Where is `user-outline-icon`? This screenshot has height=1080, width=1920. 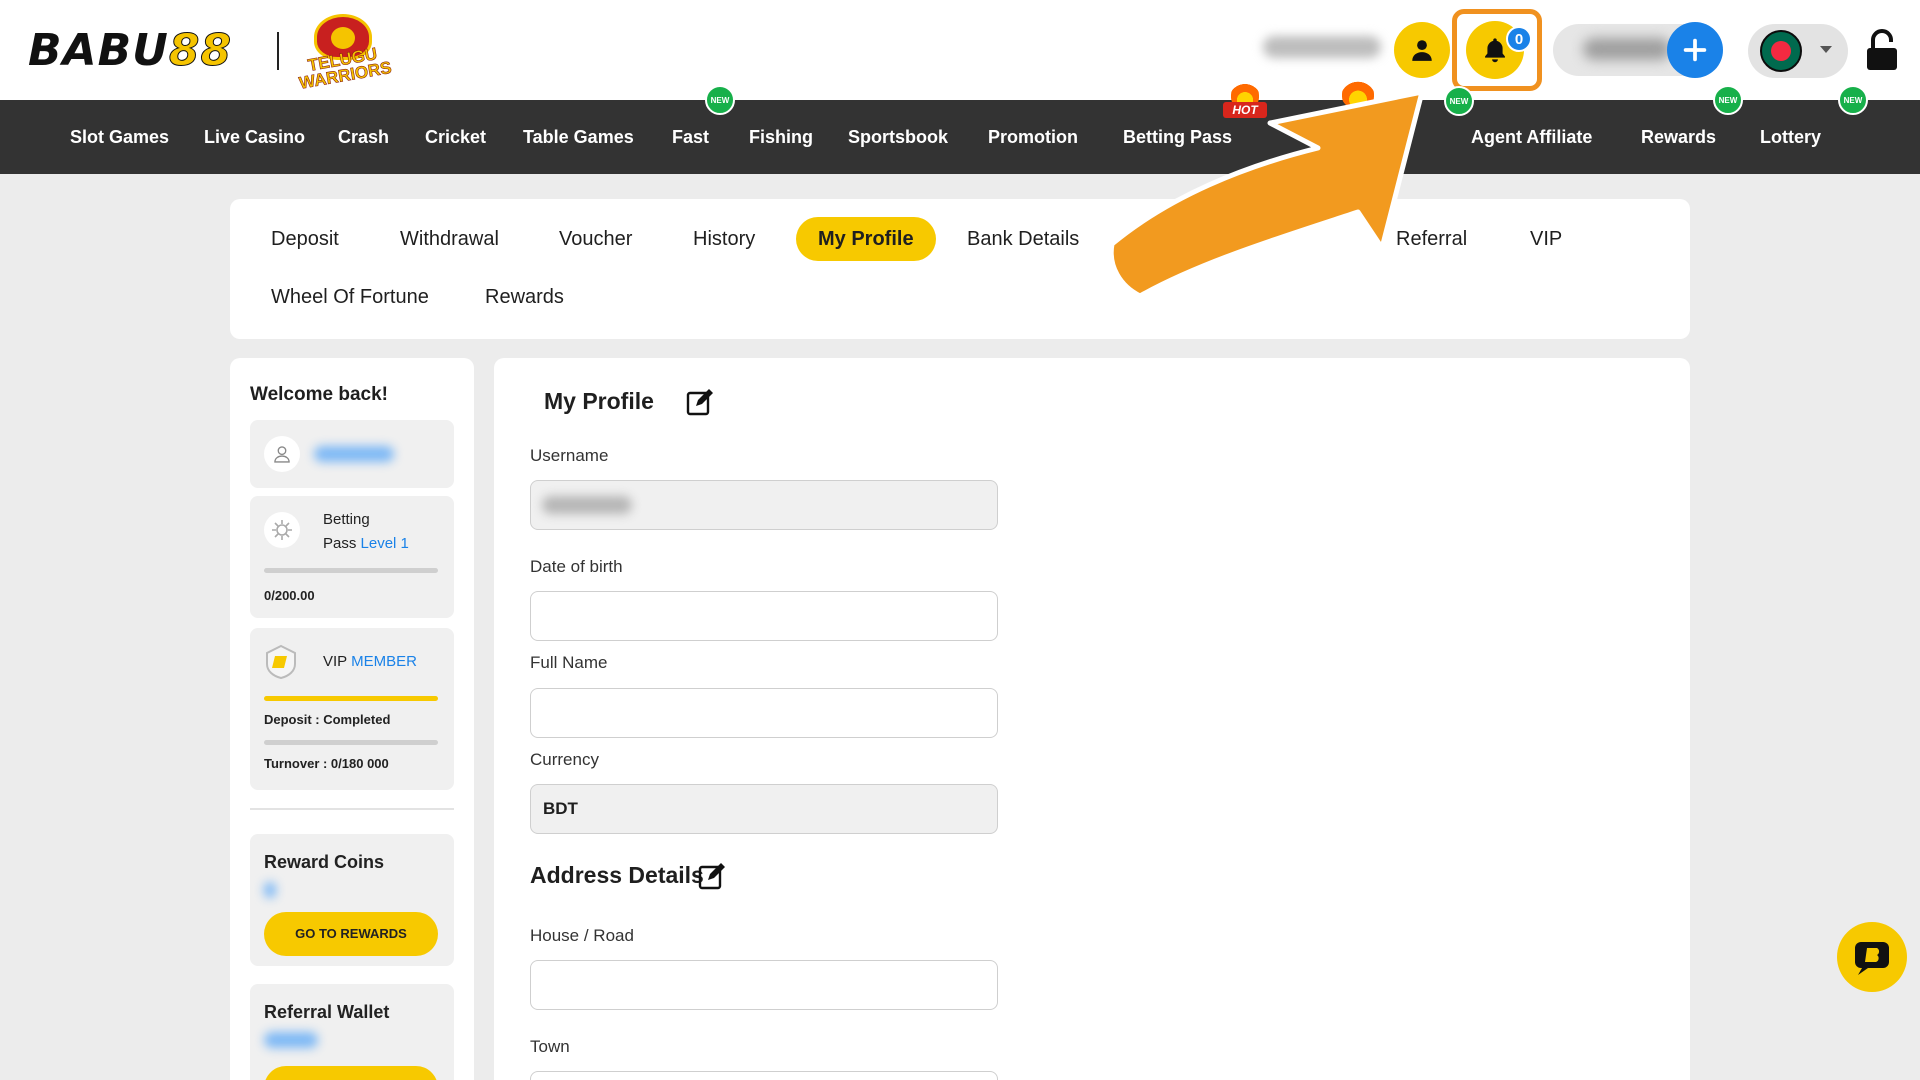
user-outline-icon is located at coordinates (282, 454).